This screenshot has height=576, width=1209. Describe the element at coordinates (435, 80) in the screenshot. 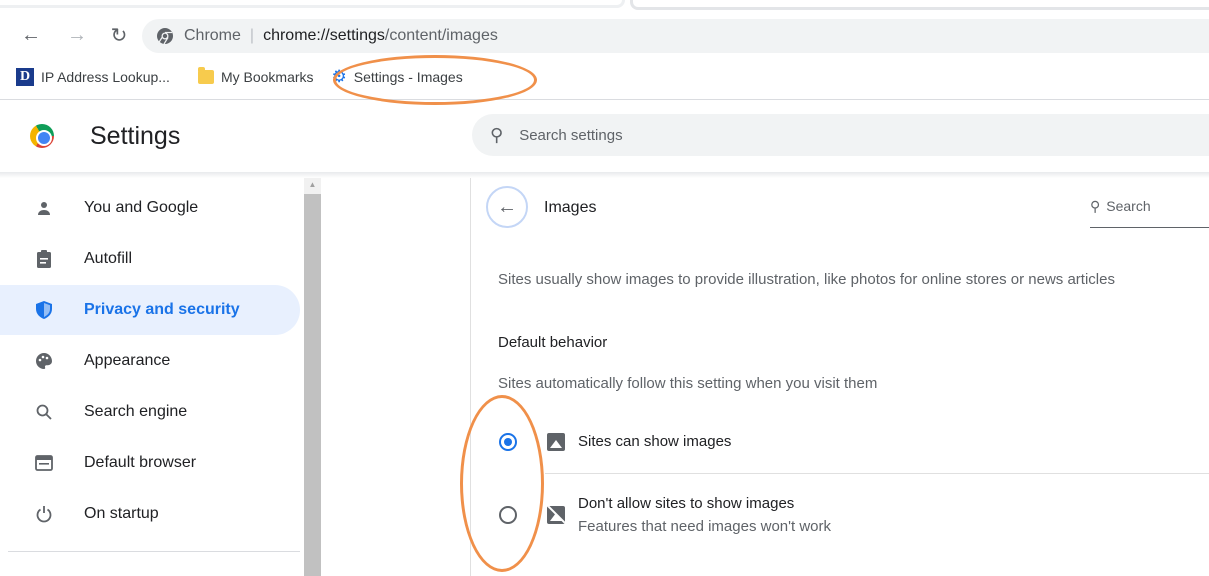

I see `annotation-oval-tab` at that location.